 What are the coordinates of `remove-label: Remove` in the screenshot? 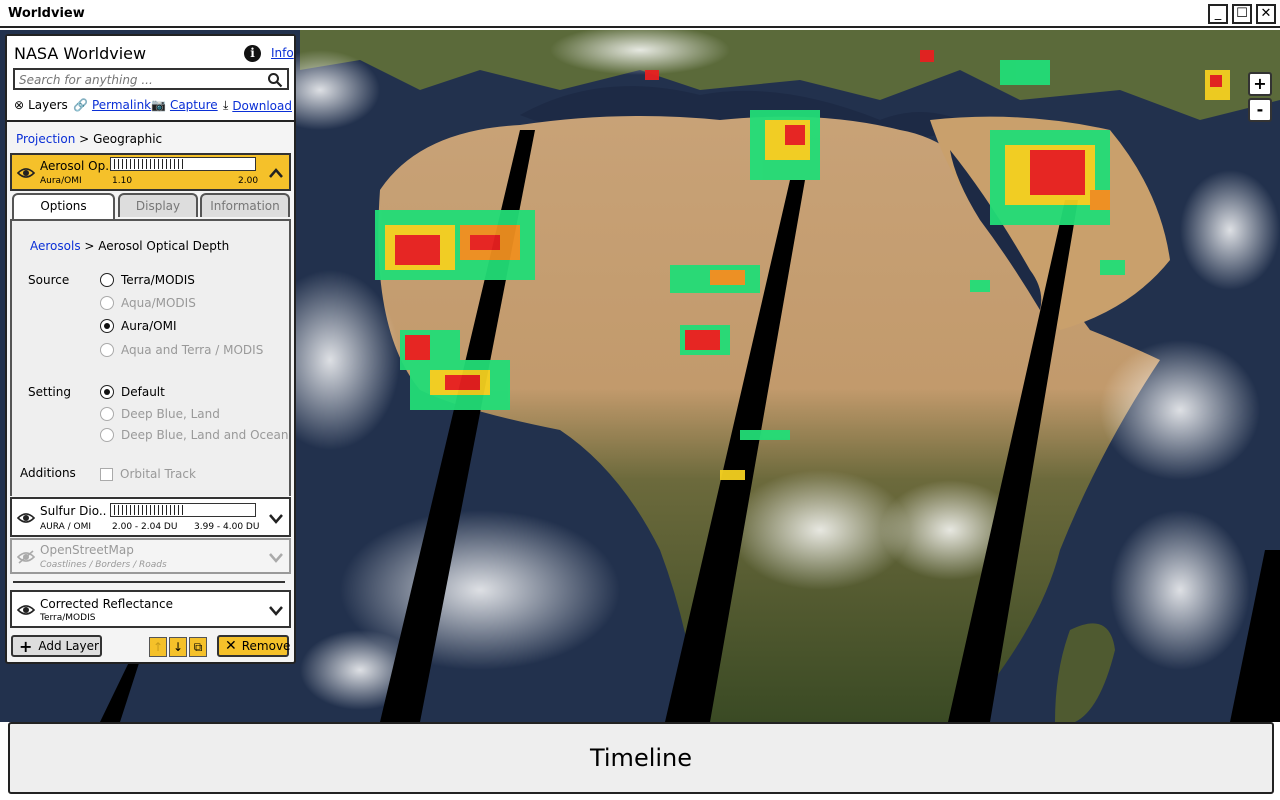 It's located at (266, 646).